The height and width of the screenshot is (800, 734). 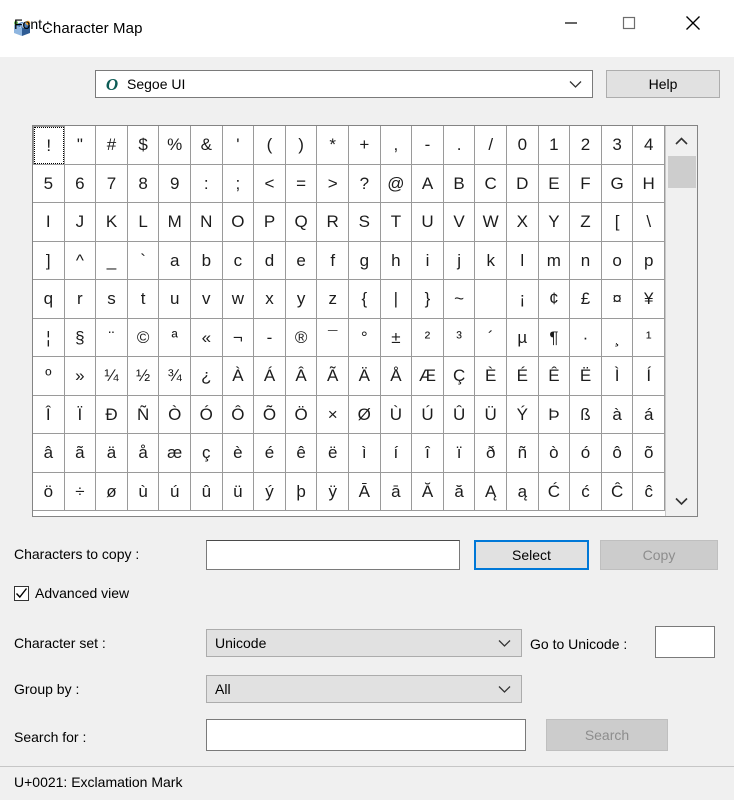 What do you see at coordinates (523, 491) in the screenshot?
I see `character-cell: ą` at bounding box center [523, 491].